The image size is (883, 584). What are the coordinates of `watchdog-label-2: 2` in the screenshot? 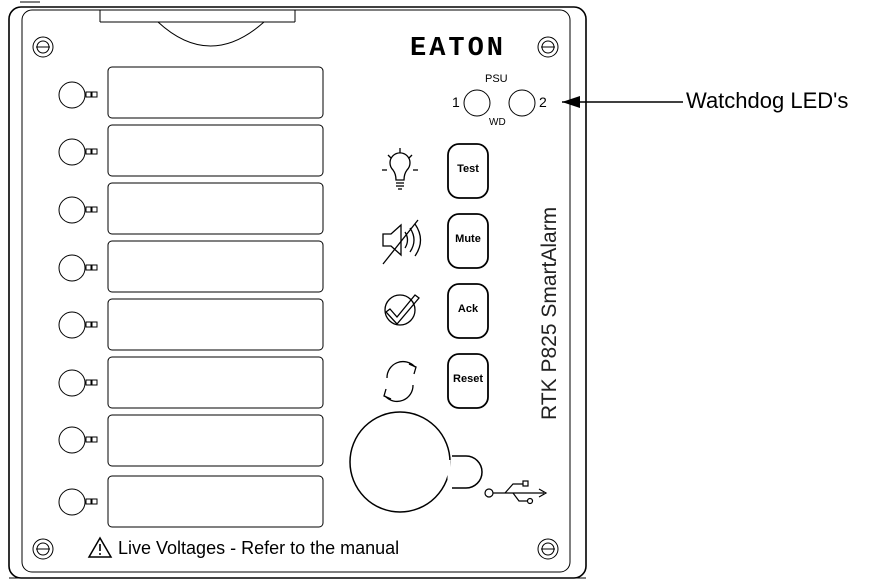 It's located at (543, 102).